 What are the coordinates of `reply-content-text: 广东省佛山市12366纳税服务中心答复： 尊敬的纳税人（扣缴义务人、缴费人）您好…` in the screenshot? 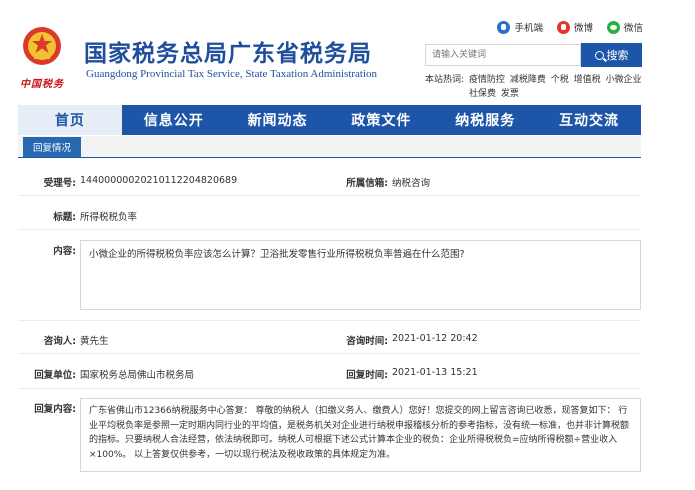 It's located at (360, 435).